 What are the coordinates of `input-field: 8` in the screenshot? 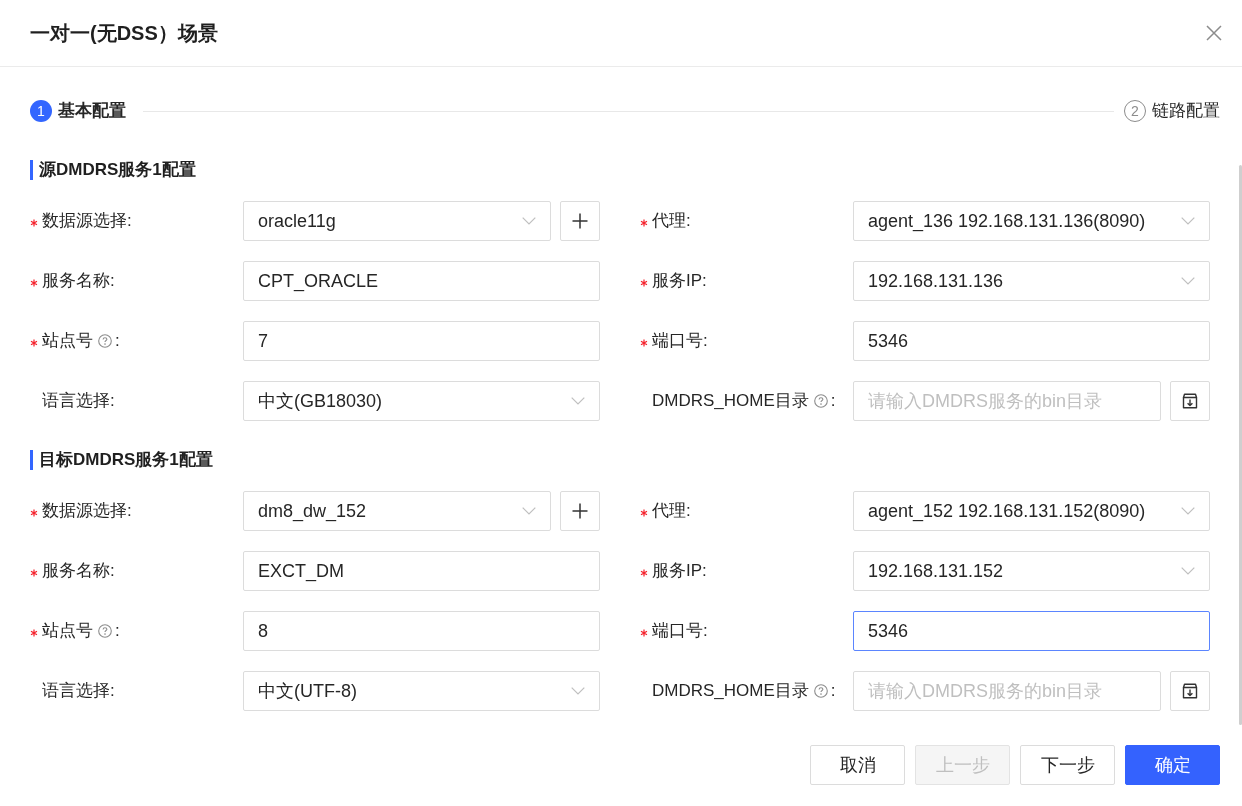 It's located at (421, 631).